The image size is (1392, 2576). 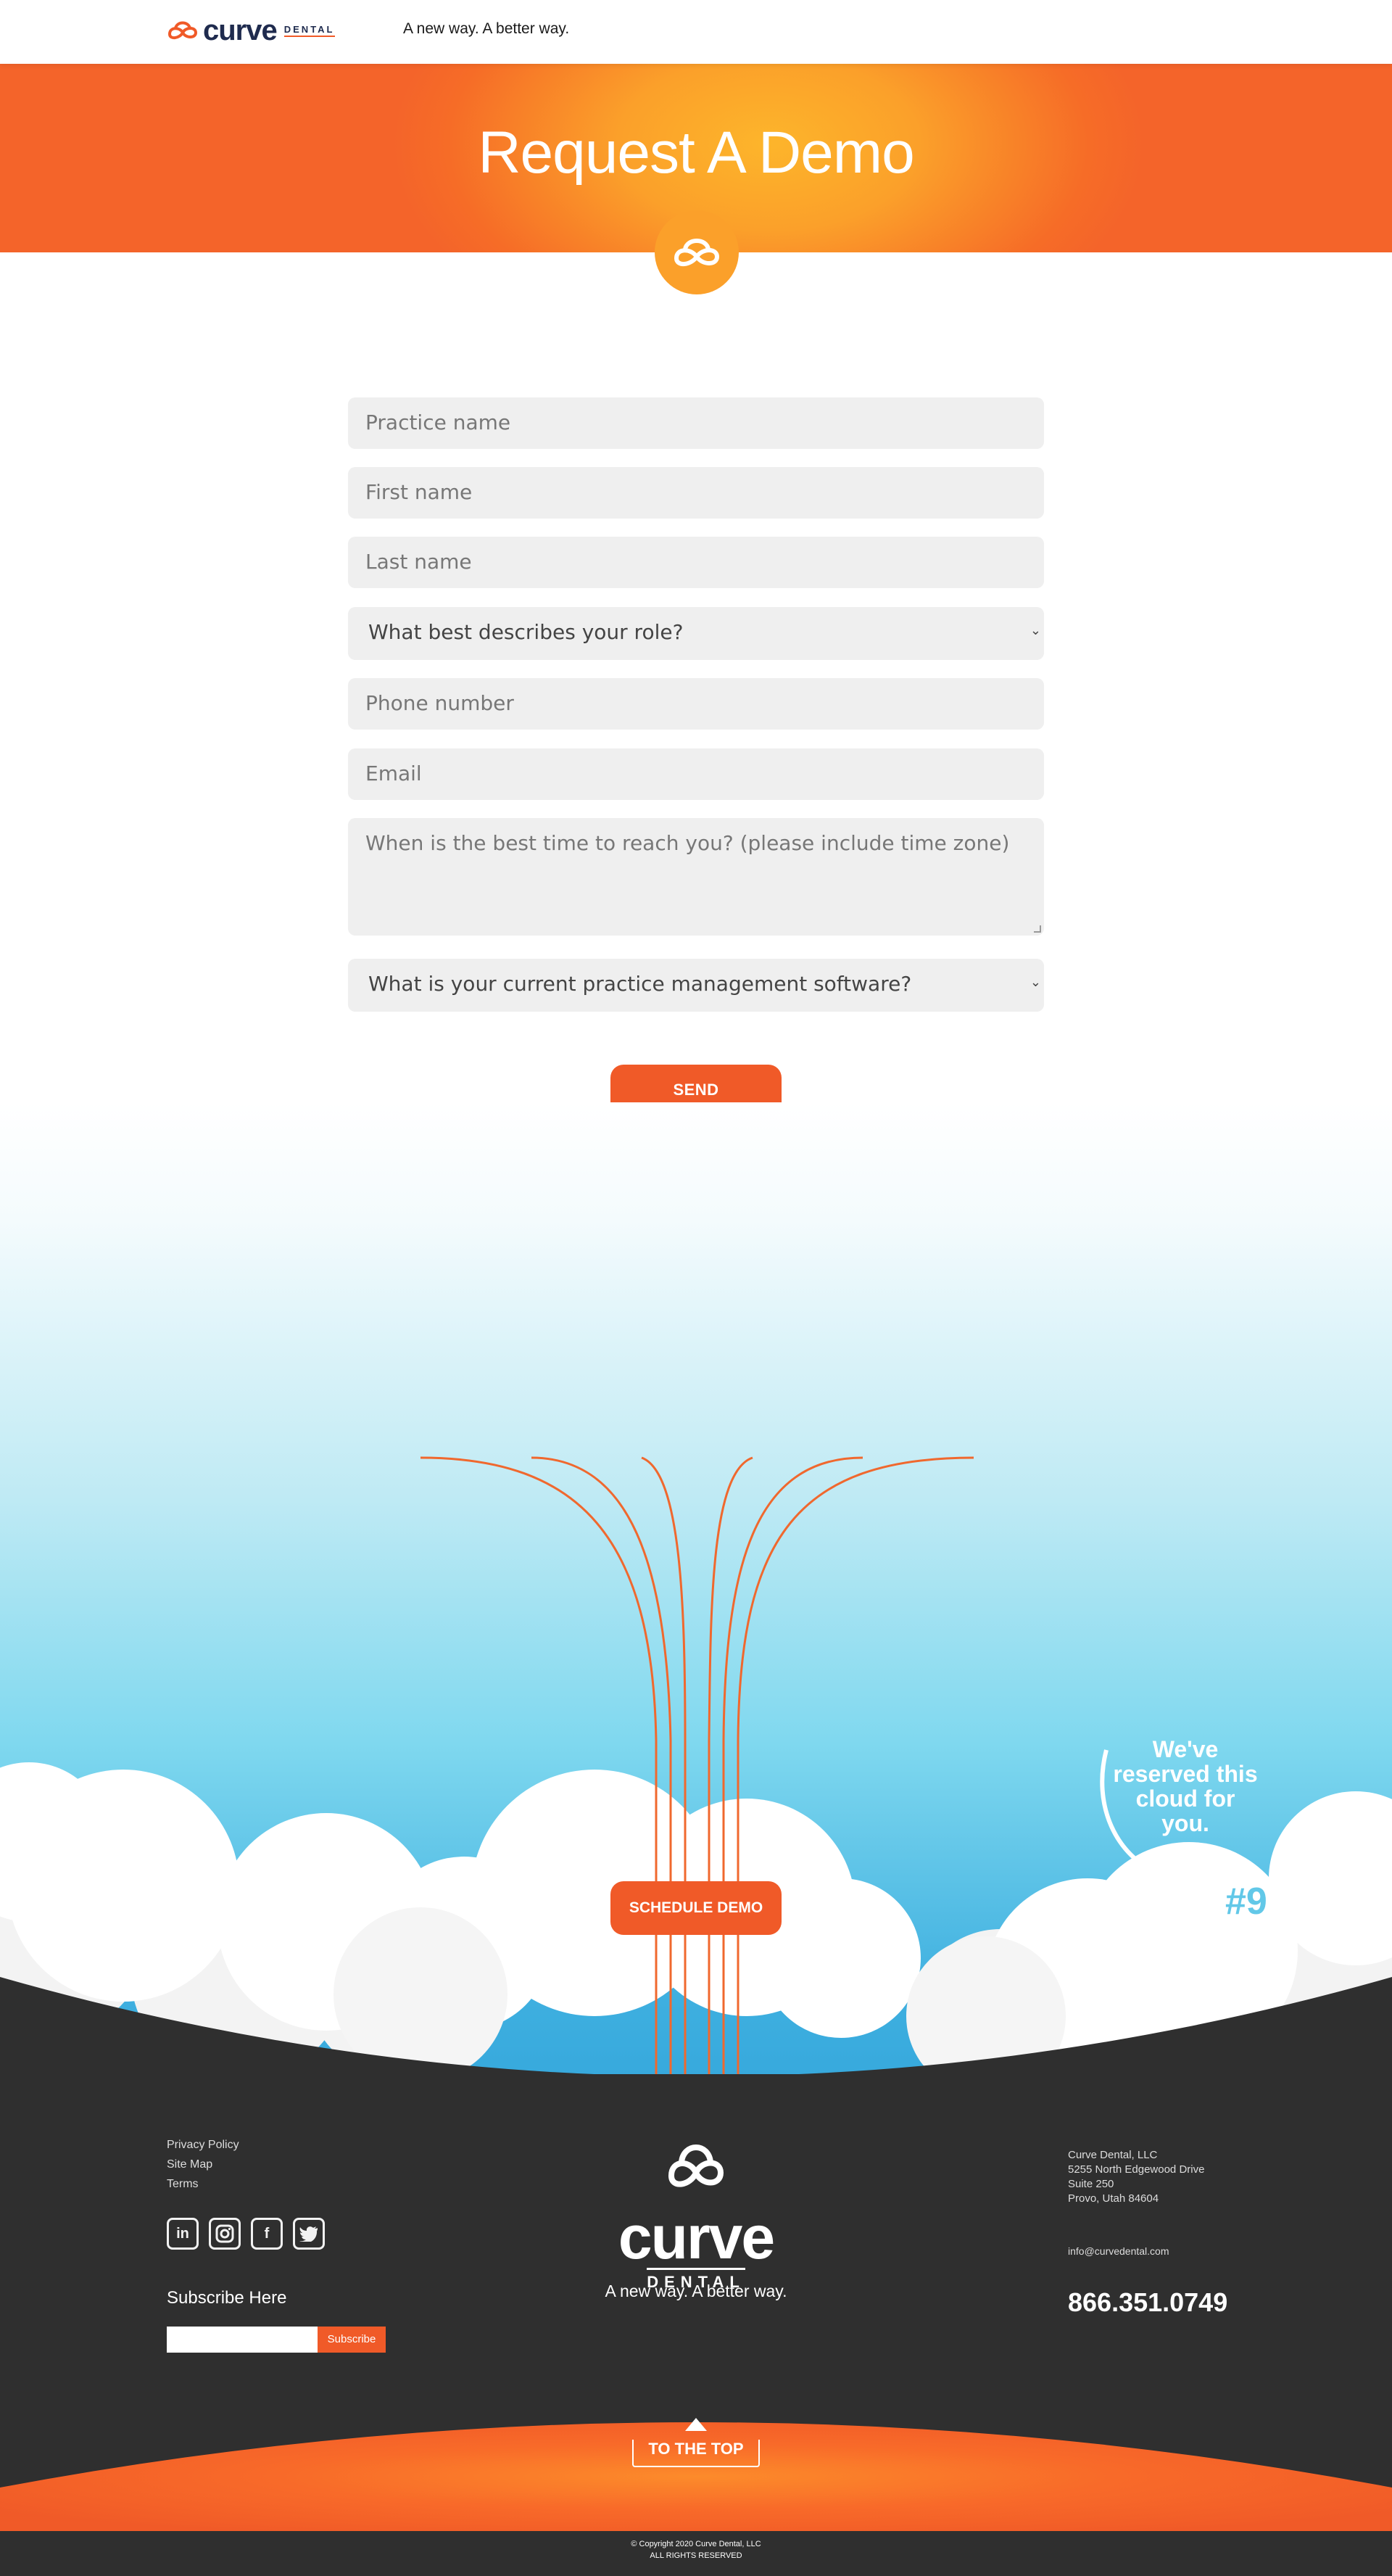 What do you see at coordinates (696, 1908) in the screenshot?
I see `schedule-demo-button: SCHEDULE DEMO` at bounding box center [696, 1908].